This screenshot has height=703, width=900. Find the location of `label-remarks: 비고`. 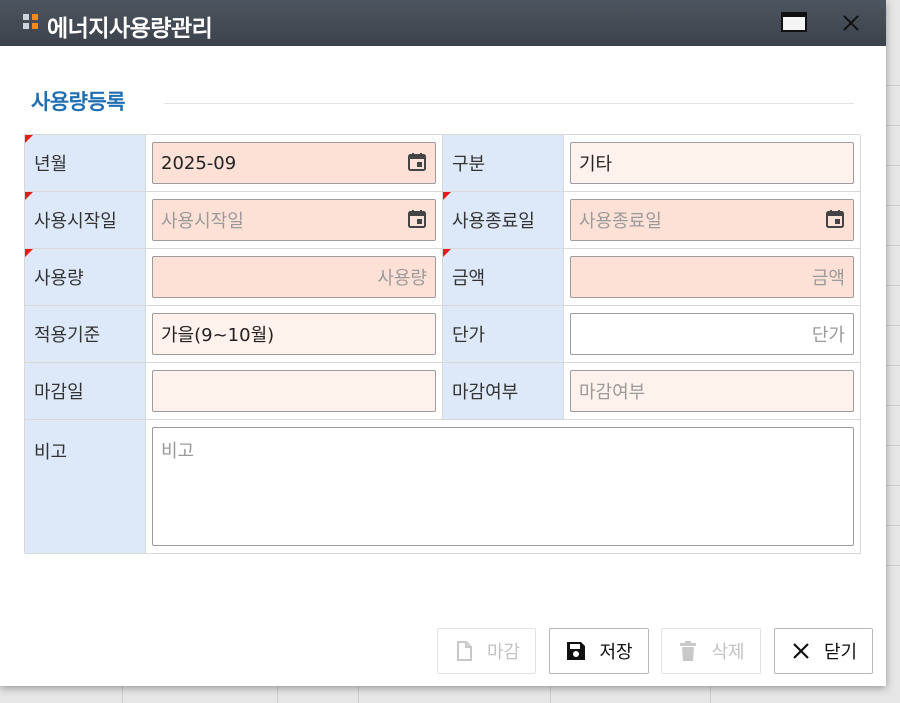

label-remarks: 비고 is located at coordinates (85, 487).